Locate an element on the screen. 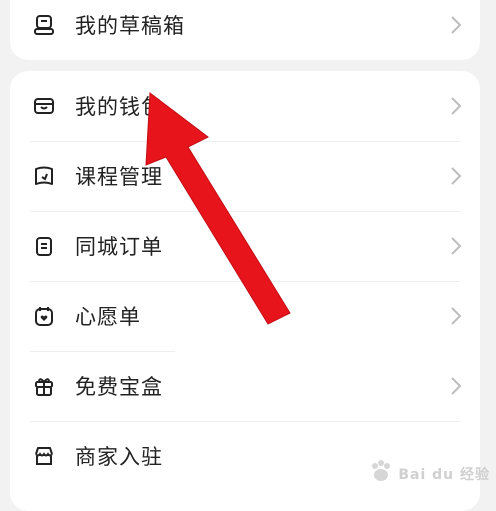  menu-item-drafts: 我的草稿箱 is located at coordinates (245, 30).